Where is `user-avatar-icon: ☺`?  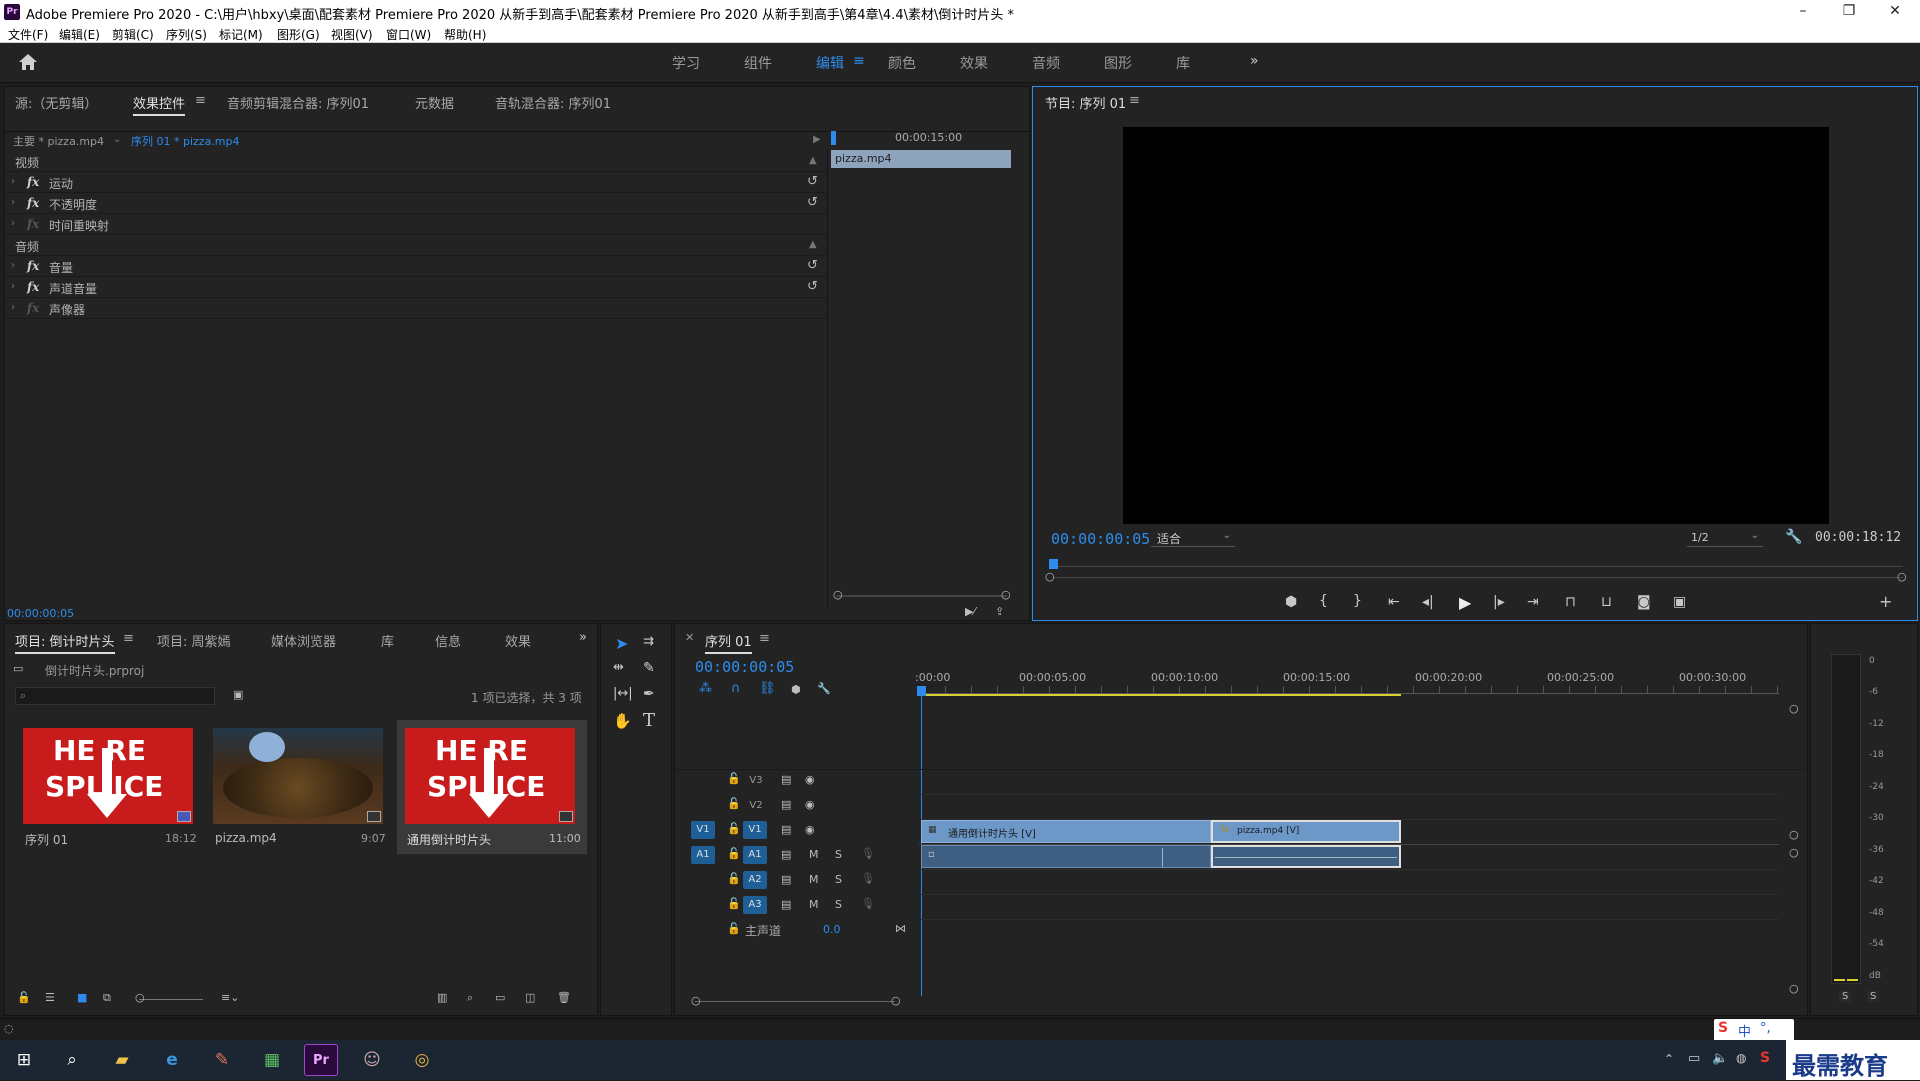 user-avatar-icon: ☺ is located at coordinates (372, 1060).